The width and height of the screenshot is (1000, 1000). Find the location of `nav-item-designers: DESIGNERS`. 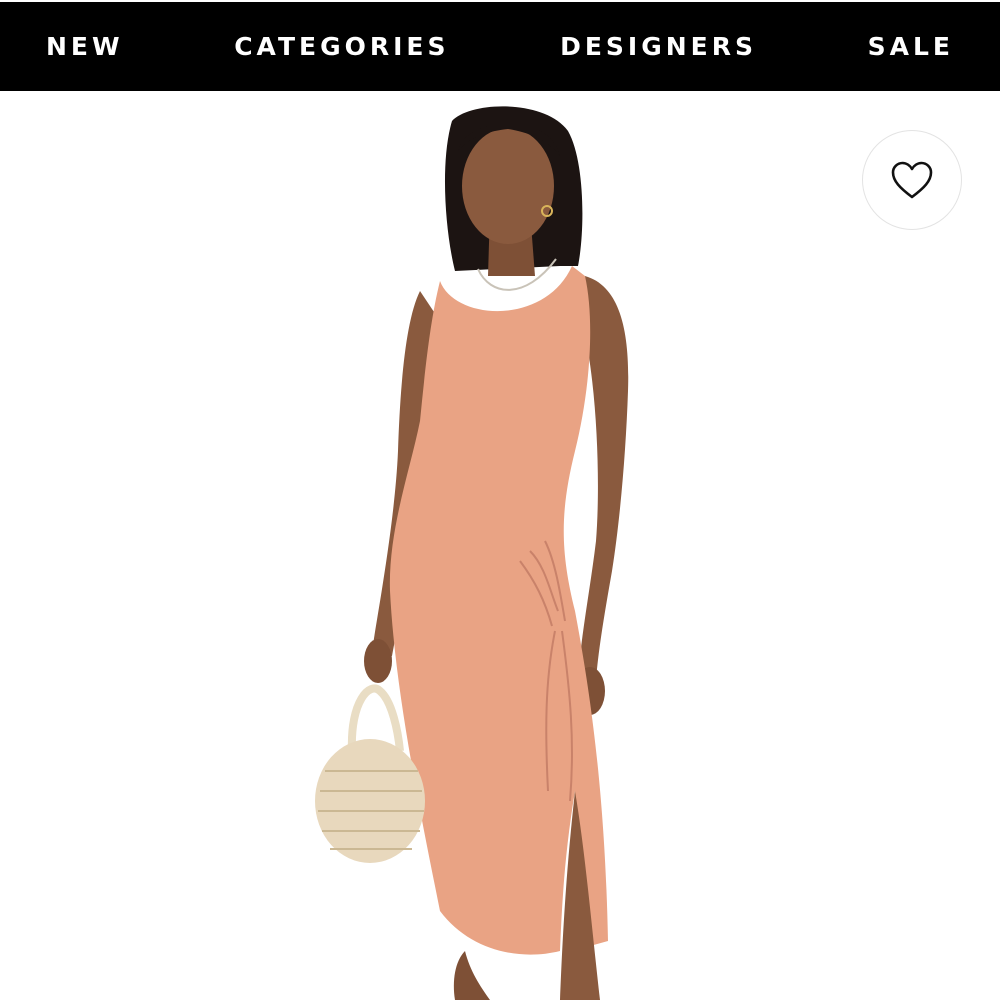

nav-item-designers: DESIGNERS is located at coordinates (658, 46).